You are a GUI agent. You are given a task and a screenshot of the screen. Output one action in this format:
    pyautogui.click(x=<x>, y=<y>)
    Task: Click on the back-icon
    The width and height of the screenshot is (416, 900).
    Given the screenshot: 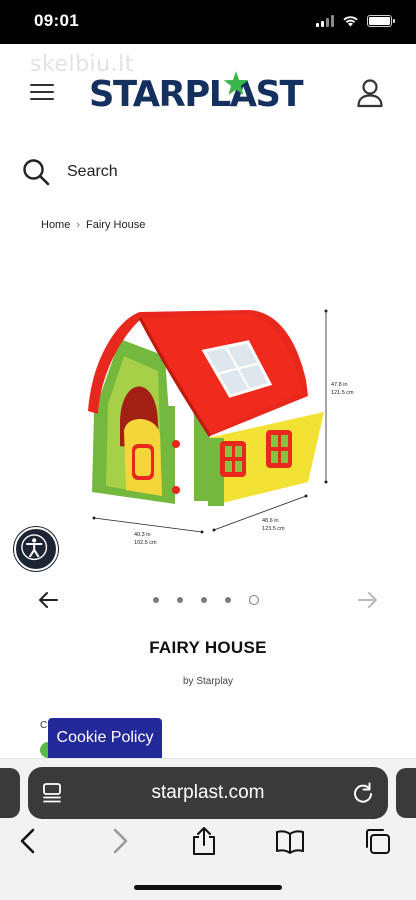 What is the action you would take?
    pyautogui.click(x=29, y=841)
    